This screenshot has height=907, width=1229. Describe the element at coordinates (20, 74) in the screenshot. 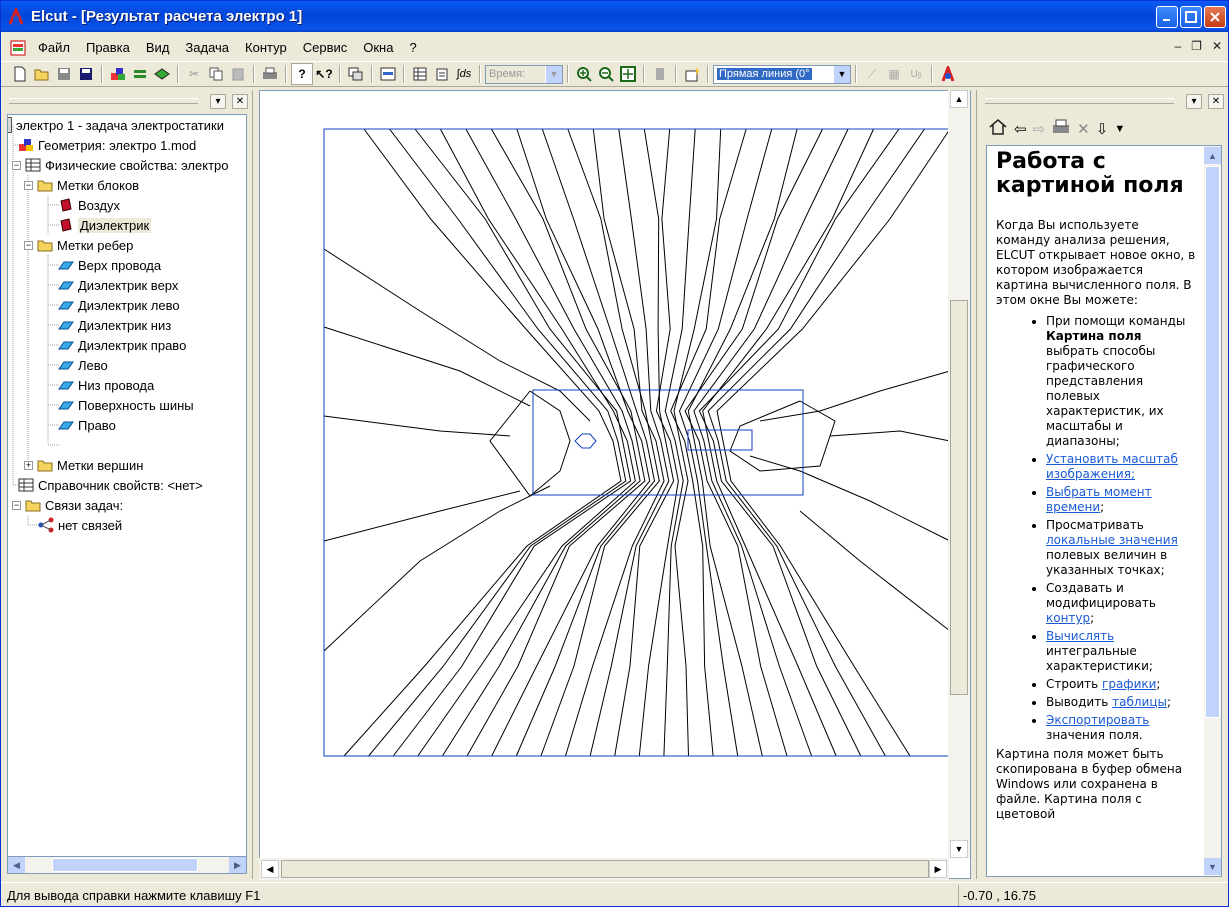

I see `new-icon` at that location.